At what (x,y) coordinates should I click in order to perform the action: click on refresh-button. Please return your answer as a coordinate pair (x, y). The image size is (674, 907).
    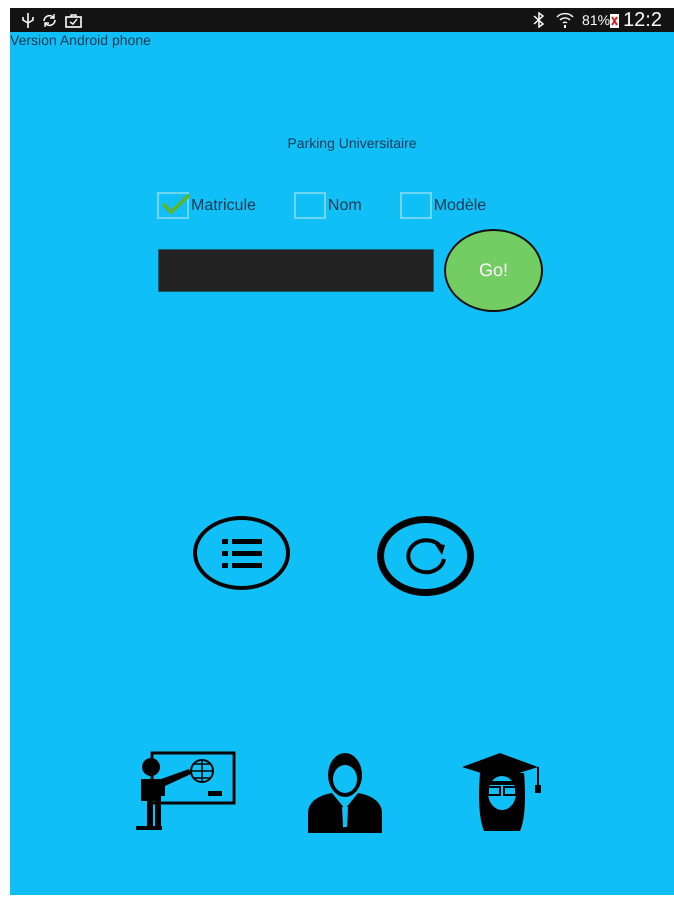
    Looking at the image, I should click on (425, 556).